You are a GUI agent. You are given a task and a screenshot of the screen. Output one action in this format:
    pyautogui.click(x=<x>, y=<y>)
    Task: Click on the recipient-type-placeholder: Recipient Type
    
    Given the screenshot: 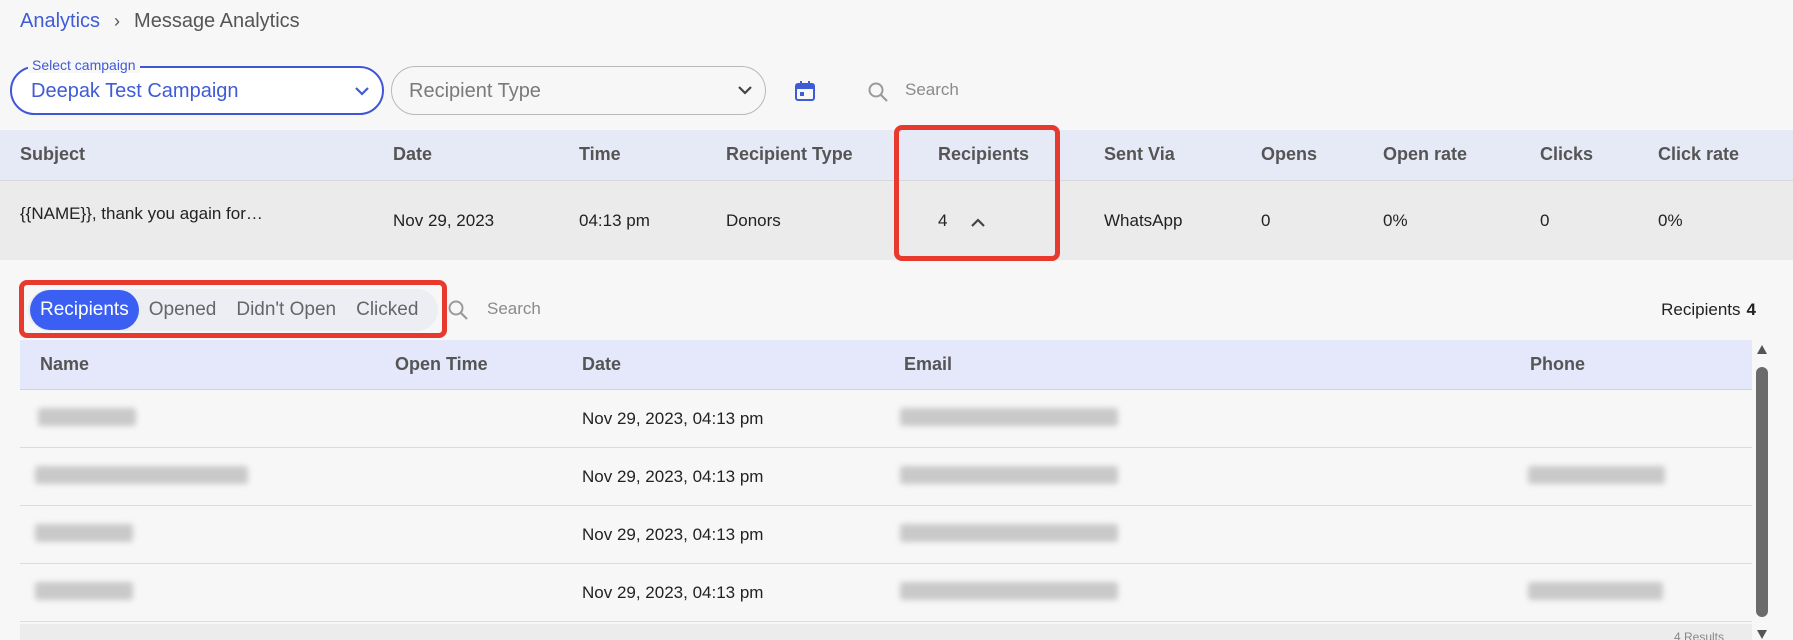 What is the action you would take?
    pyautogui.click(x=475, y=91)
    